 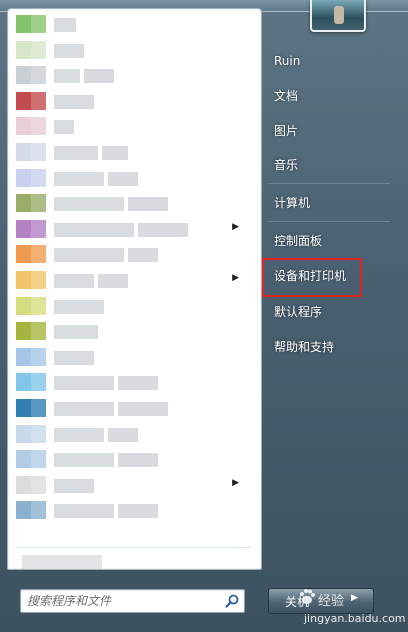 I want to click on baidu-paw-icon, so click(x=307, y=596).